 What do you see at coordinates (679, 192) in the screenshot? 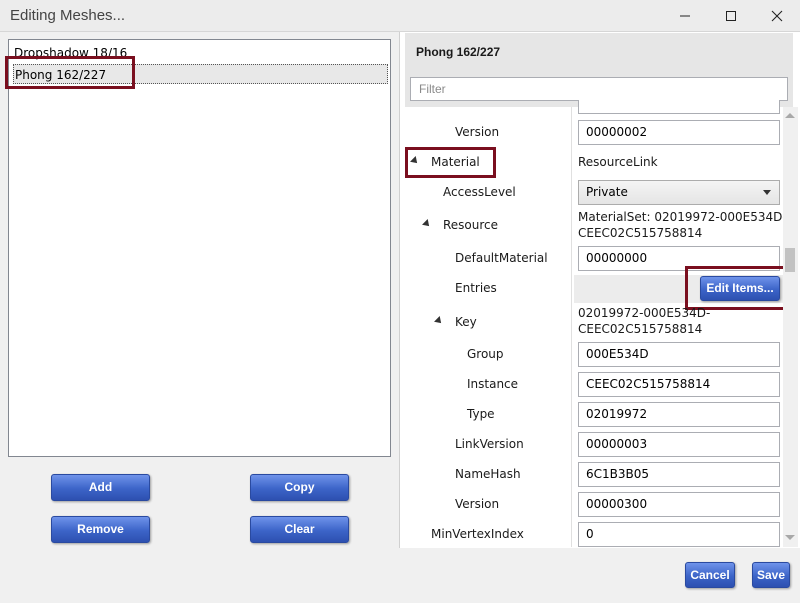
I see `access-level-select: Private` at bounding box center [679, 192].